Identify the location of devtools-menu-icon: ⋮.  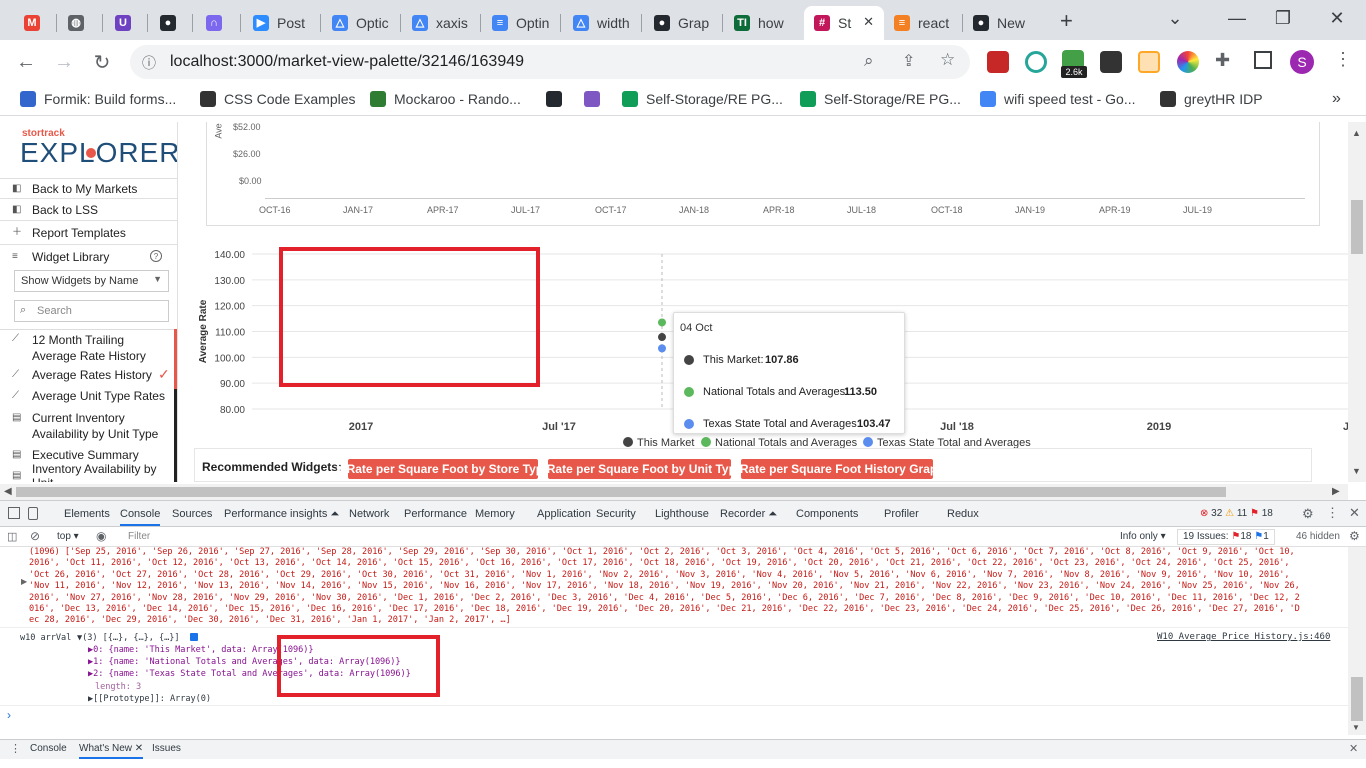
(1332, 513).